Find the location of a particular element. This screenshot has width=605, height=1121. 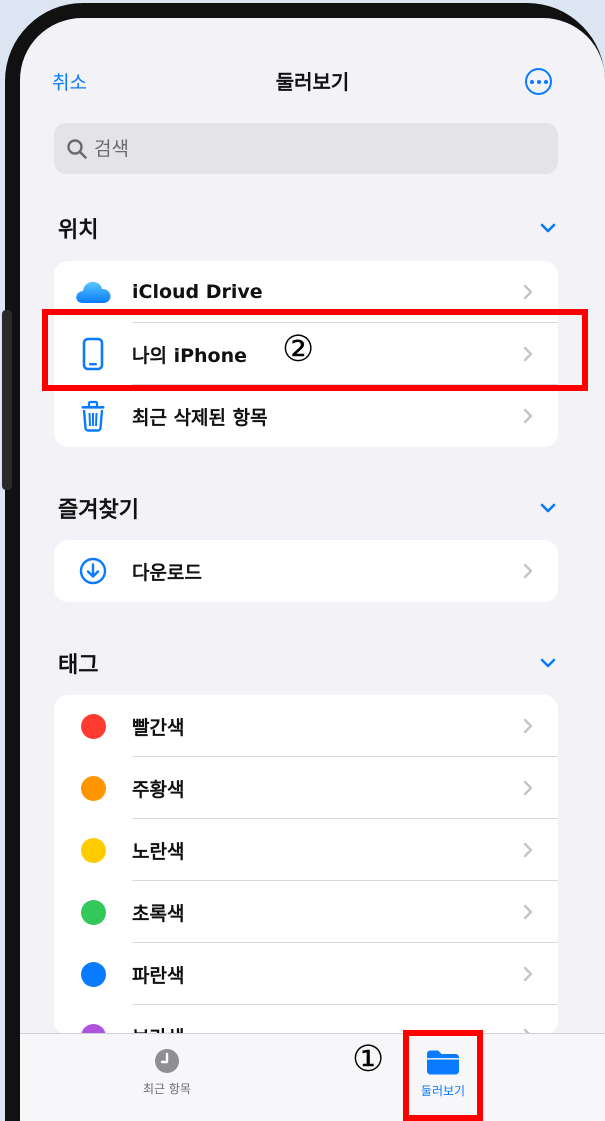

list-item-label: iCloud Drive is located at coordinates (197, 292).